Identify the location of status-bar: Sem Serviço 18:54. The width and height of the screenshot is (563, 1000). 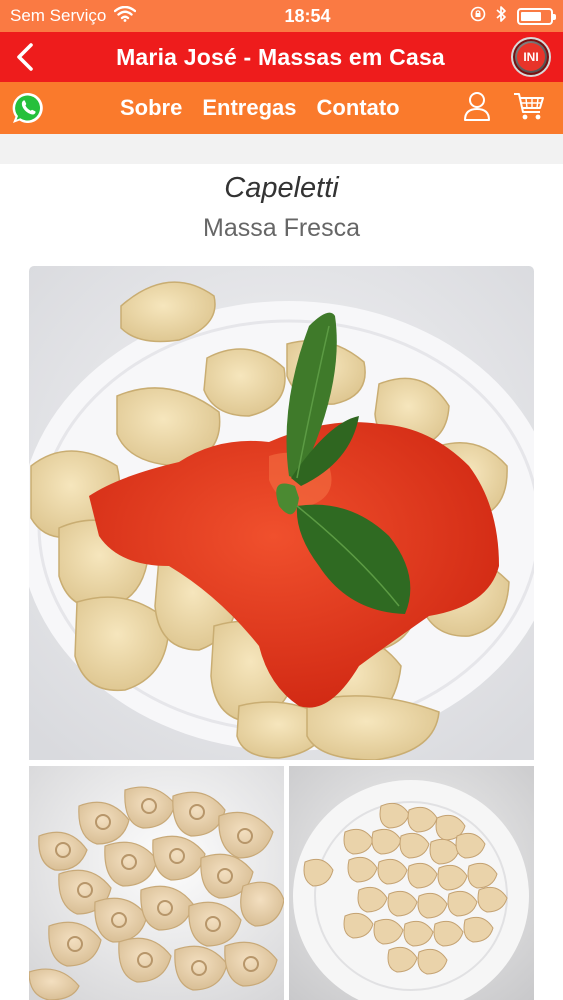
(281, 16).